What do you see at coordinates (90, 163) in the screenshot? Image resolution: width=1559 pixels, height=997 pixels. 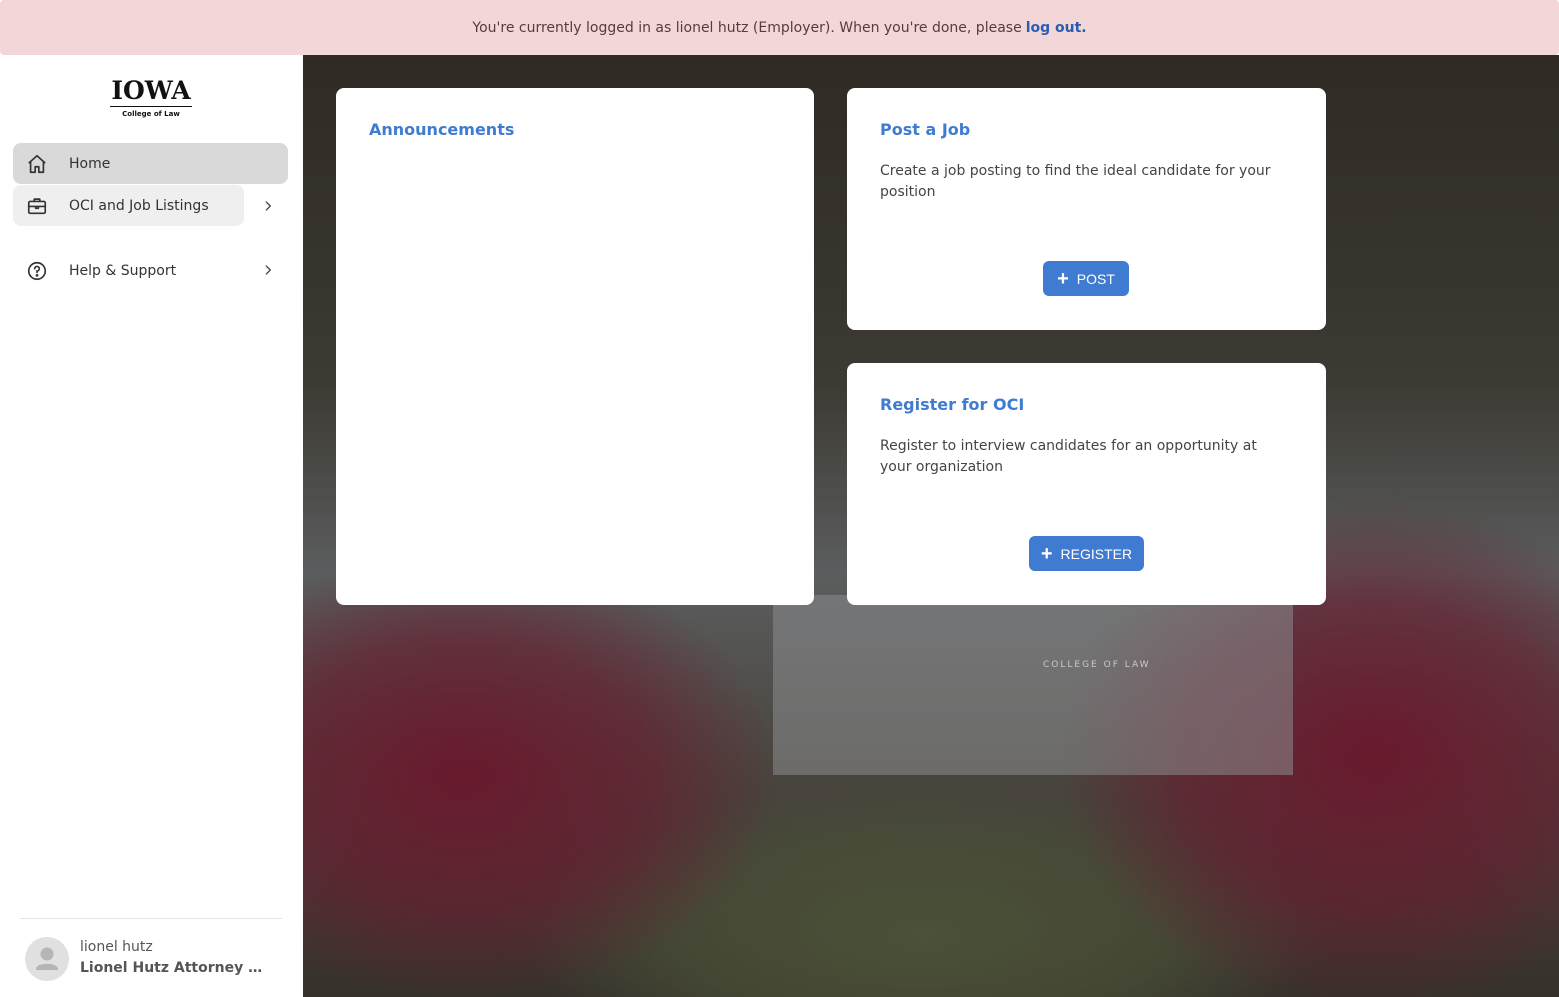 I see `sidebar-item-label: Home` at bounding box center [90, 163].